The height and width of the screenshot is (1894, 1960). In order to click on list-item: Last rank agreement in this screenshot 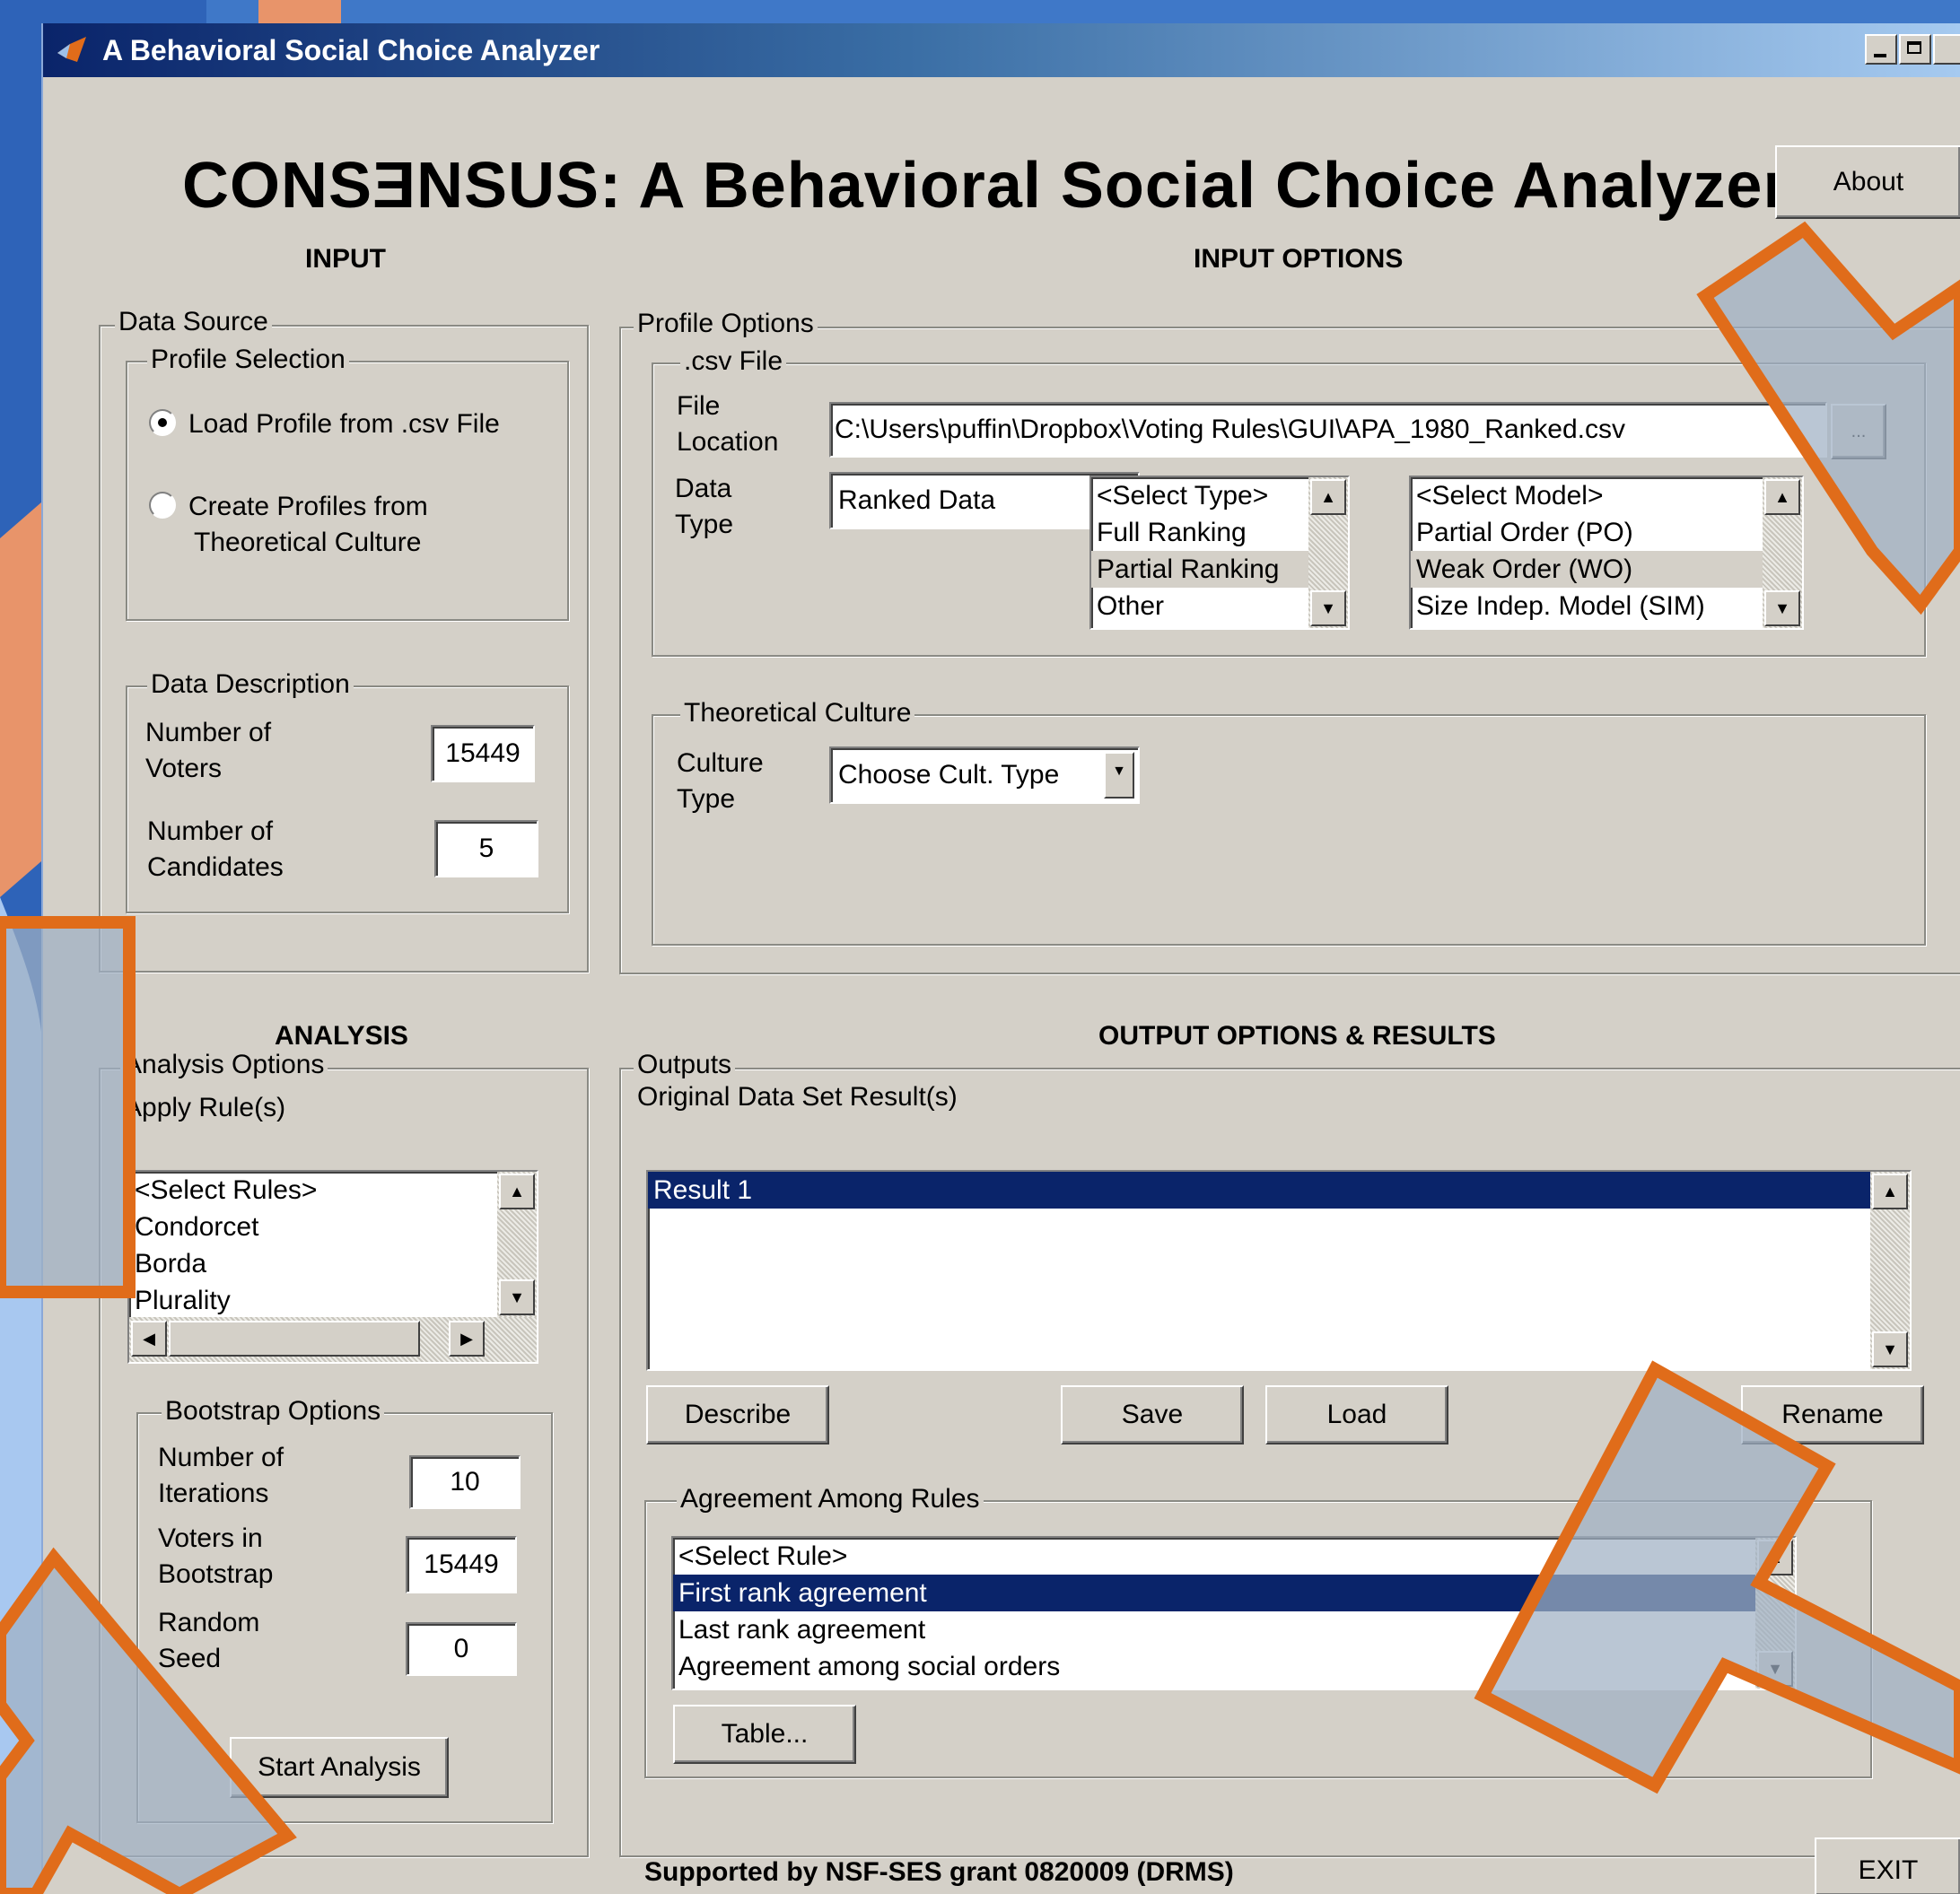, I will do `click(1234, 1630)`.